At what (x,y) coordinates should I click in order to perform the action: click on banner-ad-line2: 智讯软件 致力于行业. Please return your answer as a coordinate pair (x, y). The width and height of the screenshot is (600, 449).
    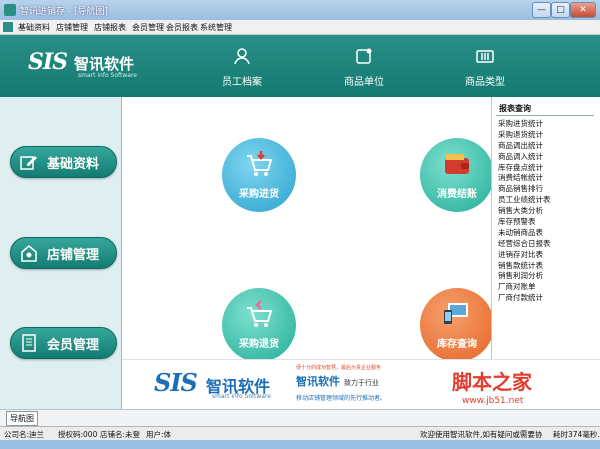
    Looking at the image, I should click on (337, 381).